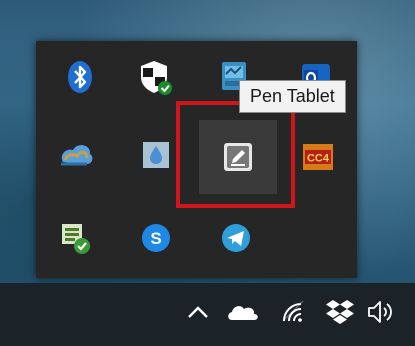  I want to click on skype-icon: S, so click(156, 238).